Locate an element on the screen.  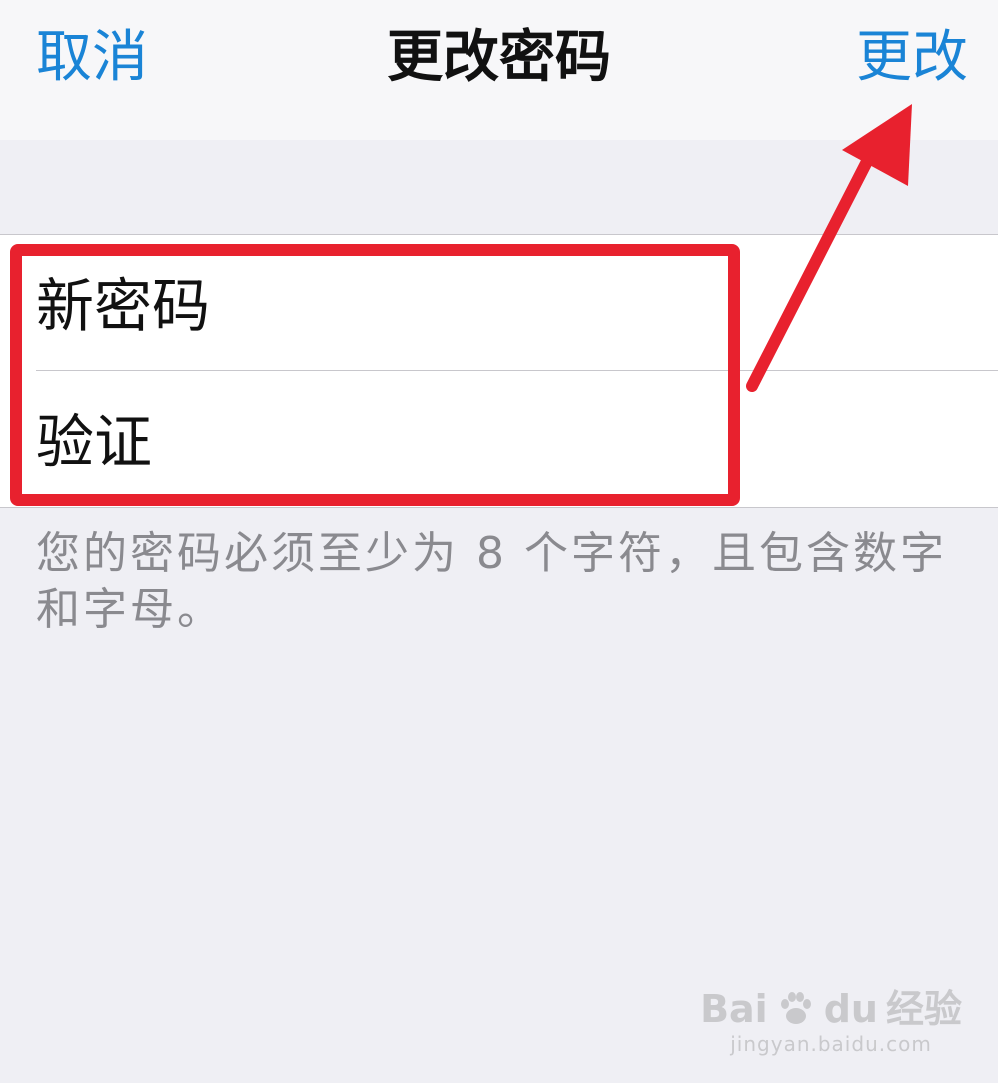
new-password-label: 新密码 is located at coordinates (123, 306).